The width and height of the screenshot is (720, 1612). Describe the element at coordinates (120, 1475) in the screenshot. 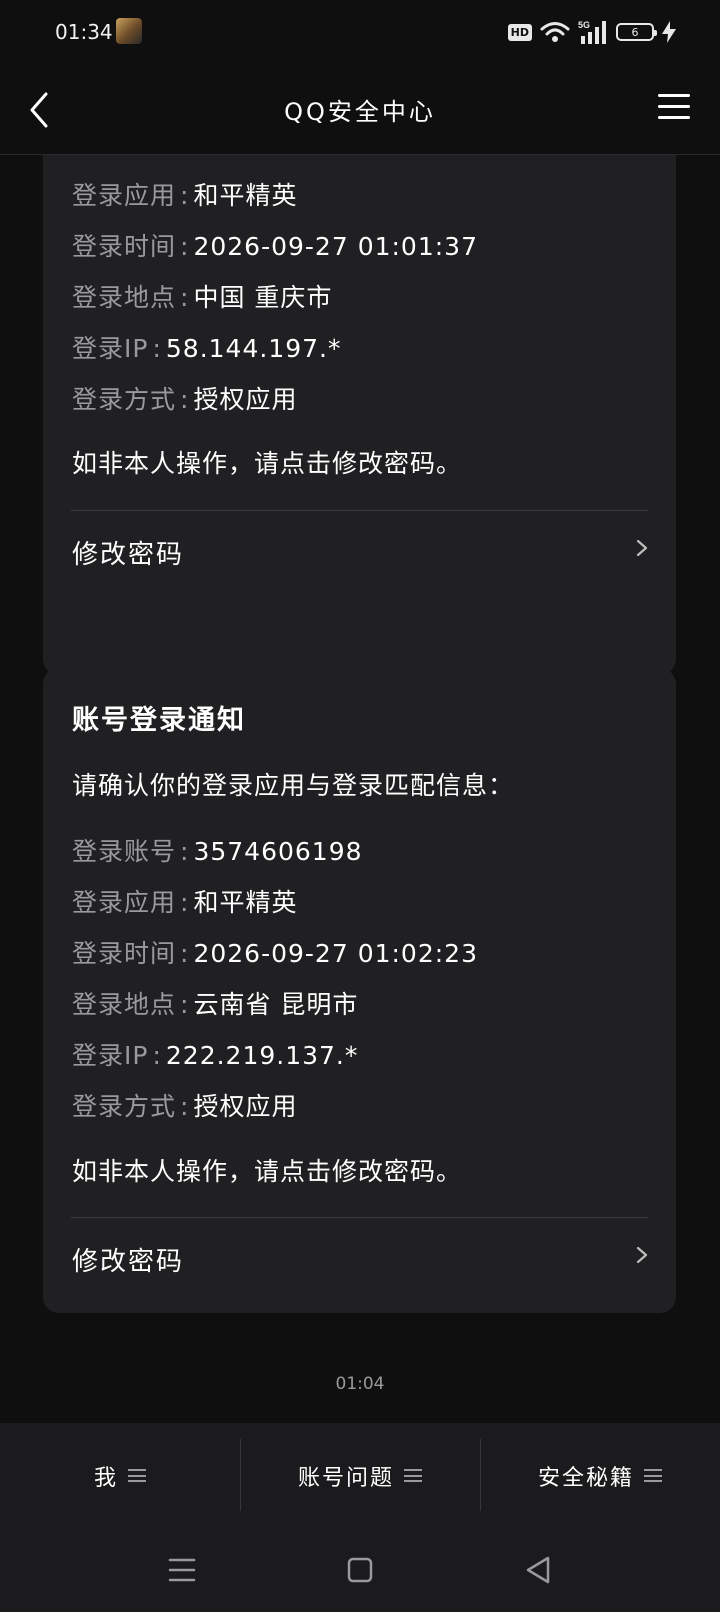

I see `tab-me: 我` at that location.